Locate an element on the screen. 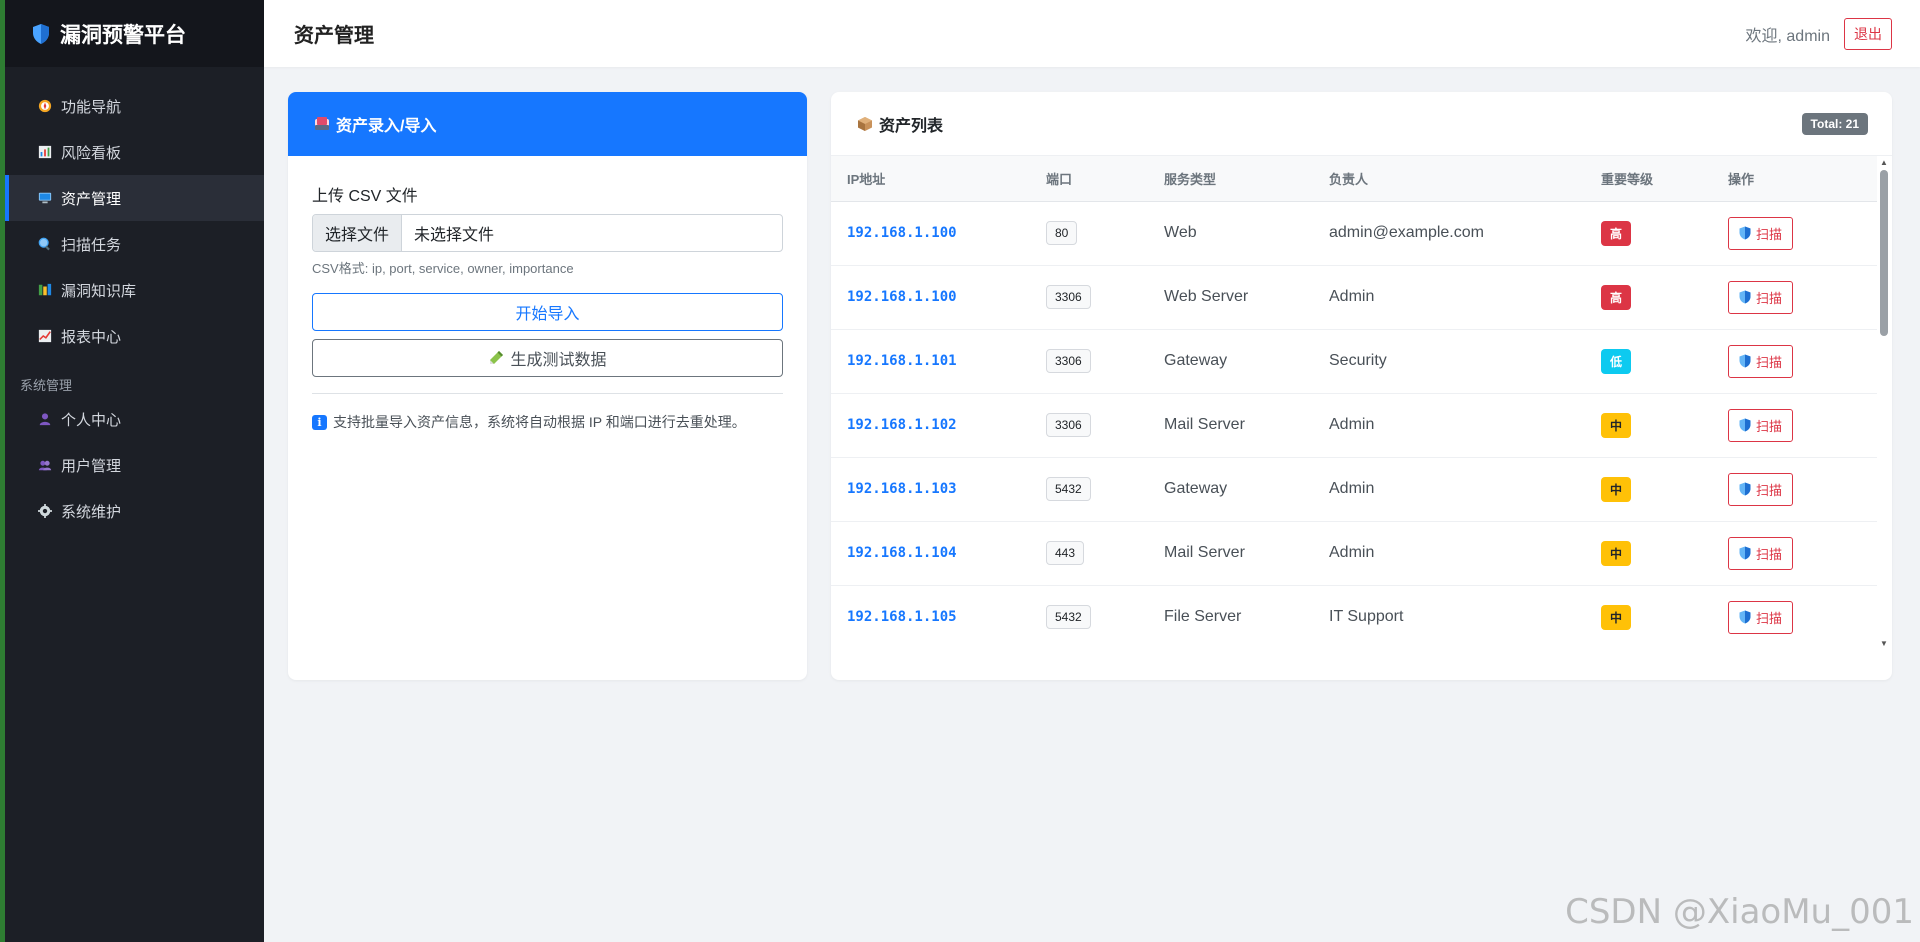  scroll-down-arrow-icon: ▼ is located at coordinates (1884, 643).